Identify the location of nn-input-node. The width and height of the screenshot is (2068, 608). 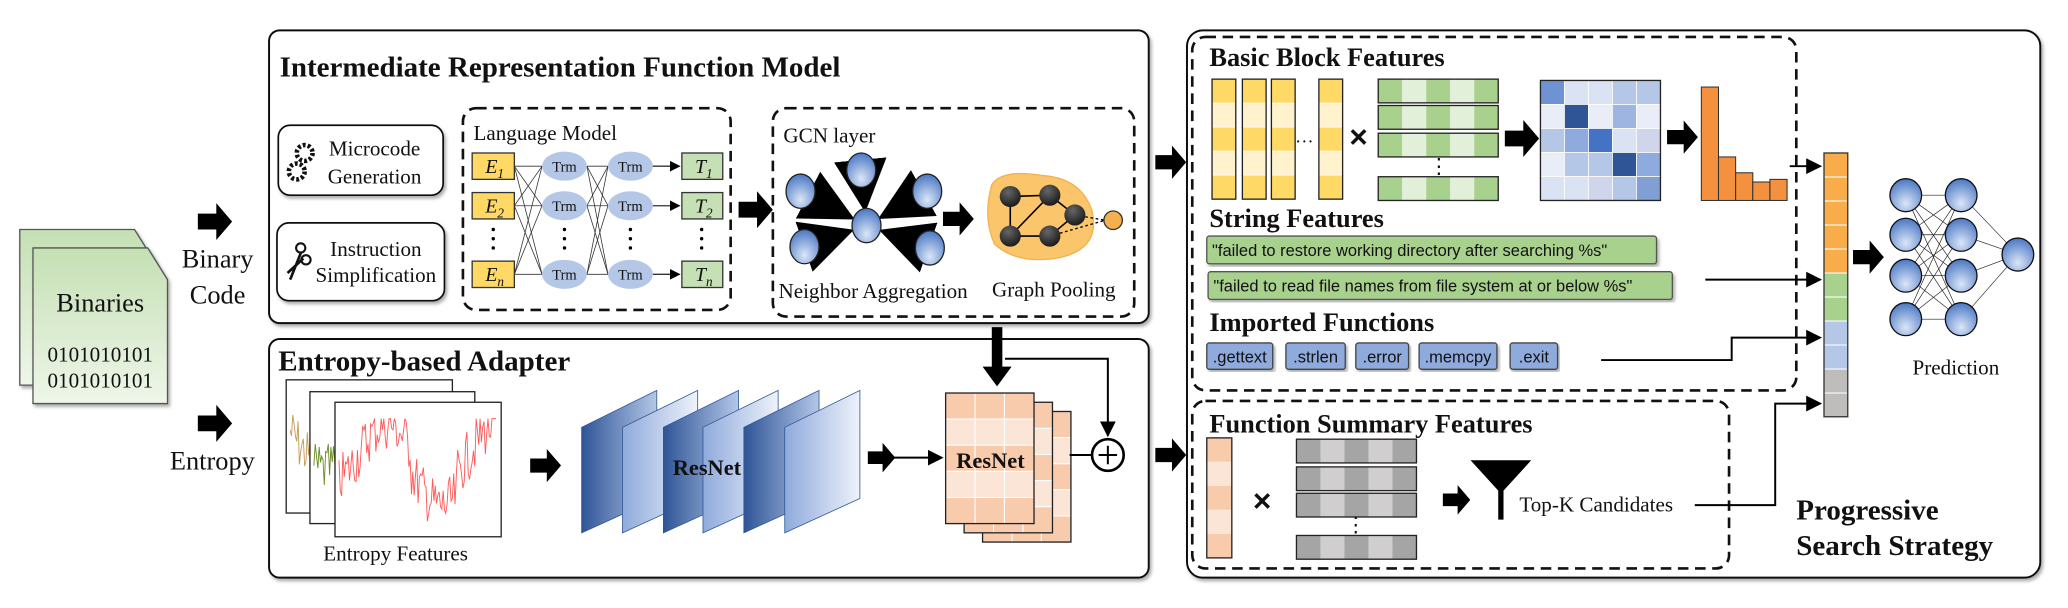
(1906, 275).